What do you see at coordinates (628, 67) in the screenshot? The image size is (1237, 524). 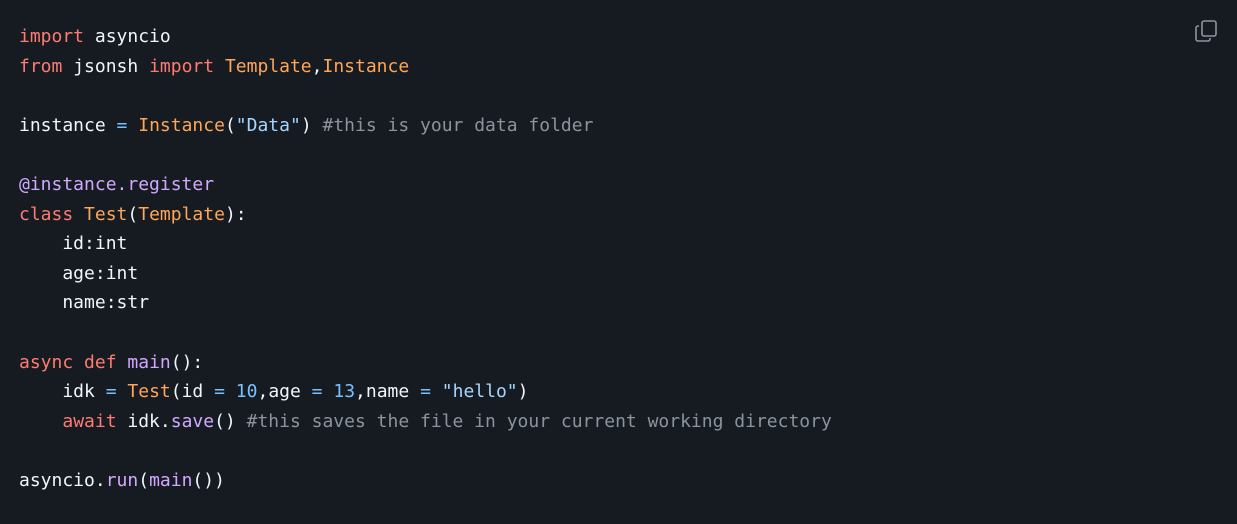 I see `code-line: from jsonsh import Template,Instance` at bounding box center [628, 67].